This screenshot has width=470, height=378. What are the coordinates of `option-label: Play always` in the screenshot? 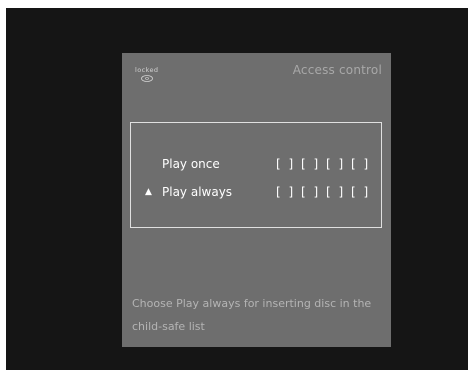 It's located at (197, 192).